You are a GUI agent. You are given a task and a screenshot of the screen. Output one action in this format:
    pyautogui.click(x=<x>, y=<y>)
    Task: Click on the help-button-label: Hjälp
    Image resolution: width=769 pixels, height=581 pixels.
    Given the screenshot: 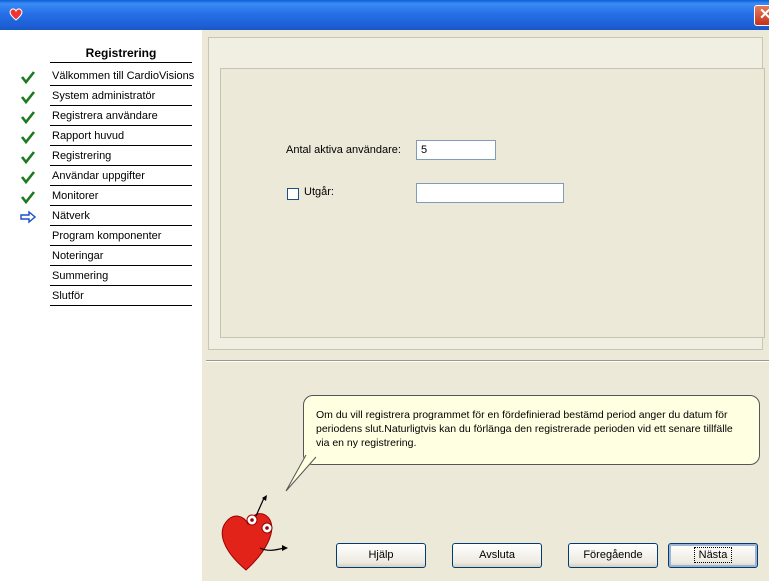 What is the action you would take?
    pyautogui.click(x=381, y=555)
    